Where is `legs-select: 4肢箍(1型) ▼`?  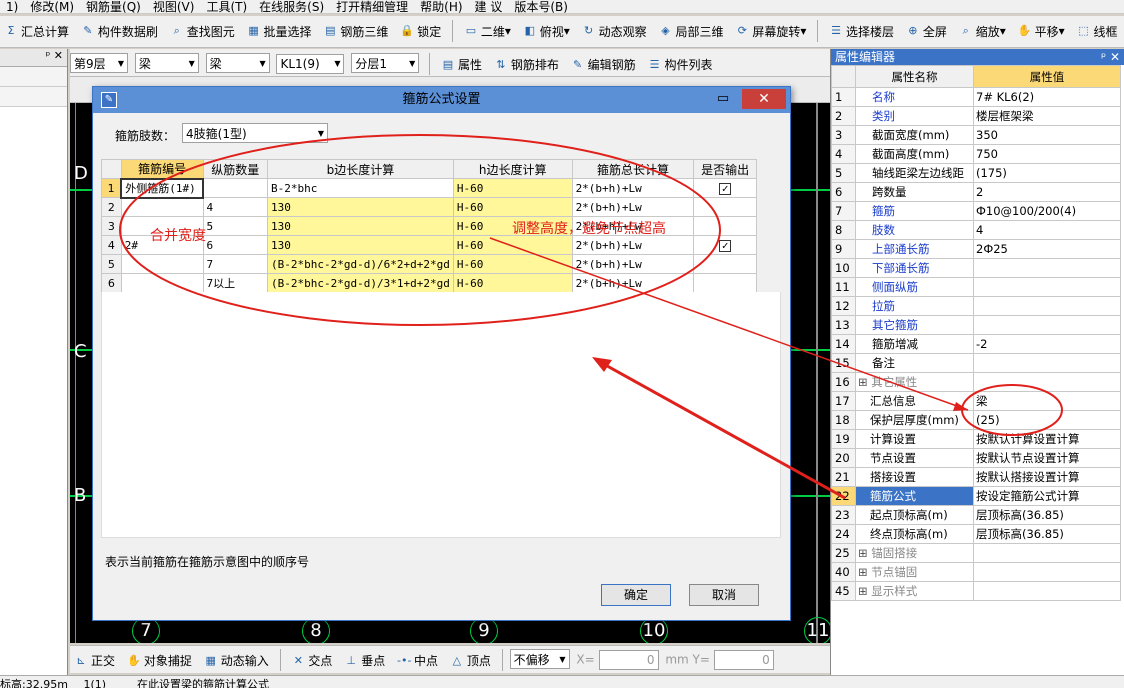
legs-select: 4肢箍(1型) ▼ is located at coordinates (255, 133).